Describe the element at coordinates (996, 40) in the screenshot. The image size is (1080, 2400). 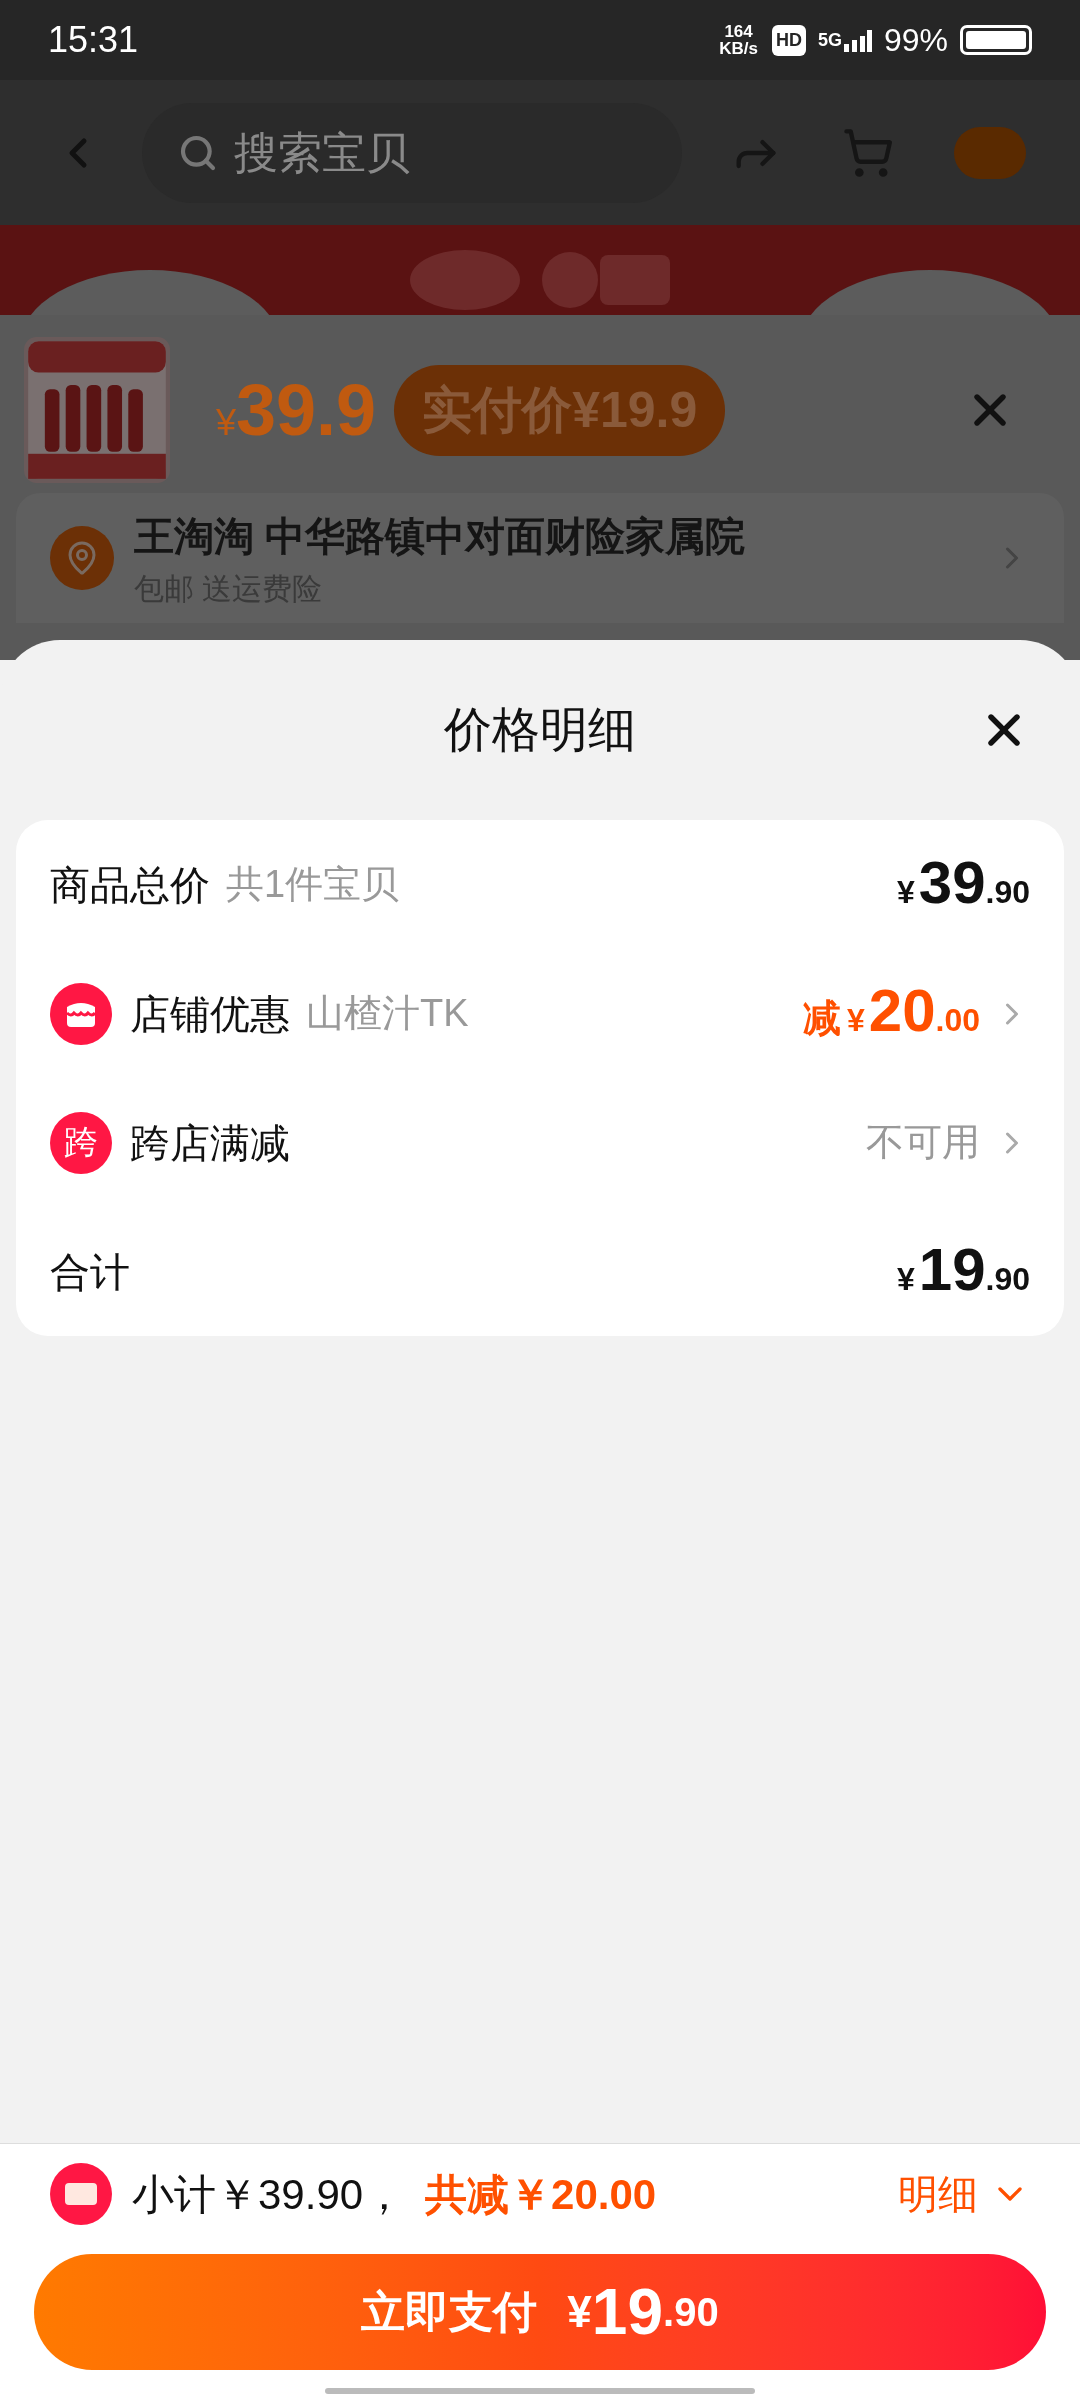
I see `battery-icon` at that location.